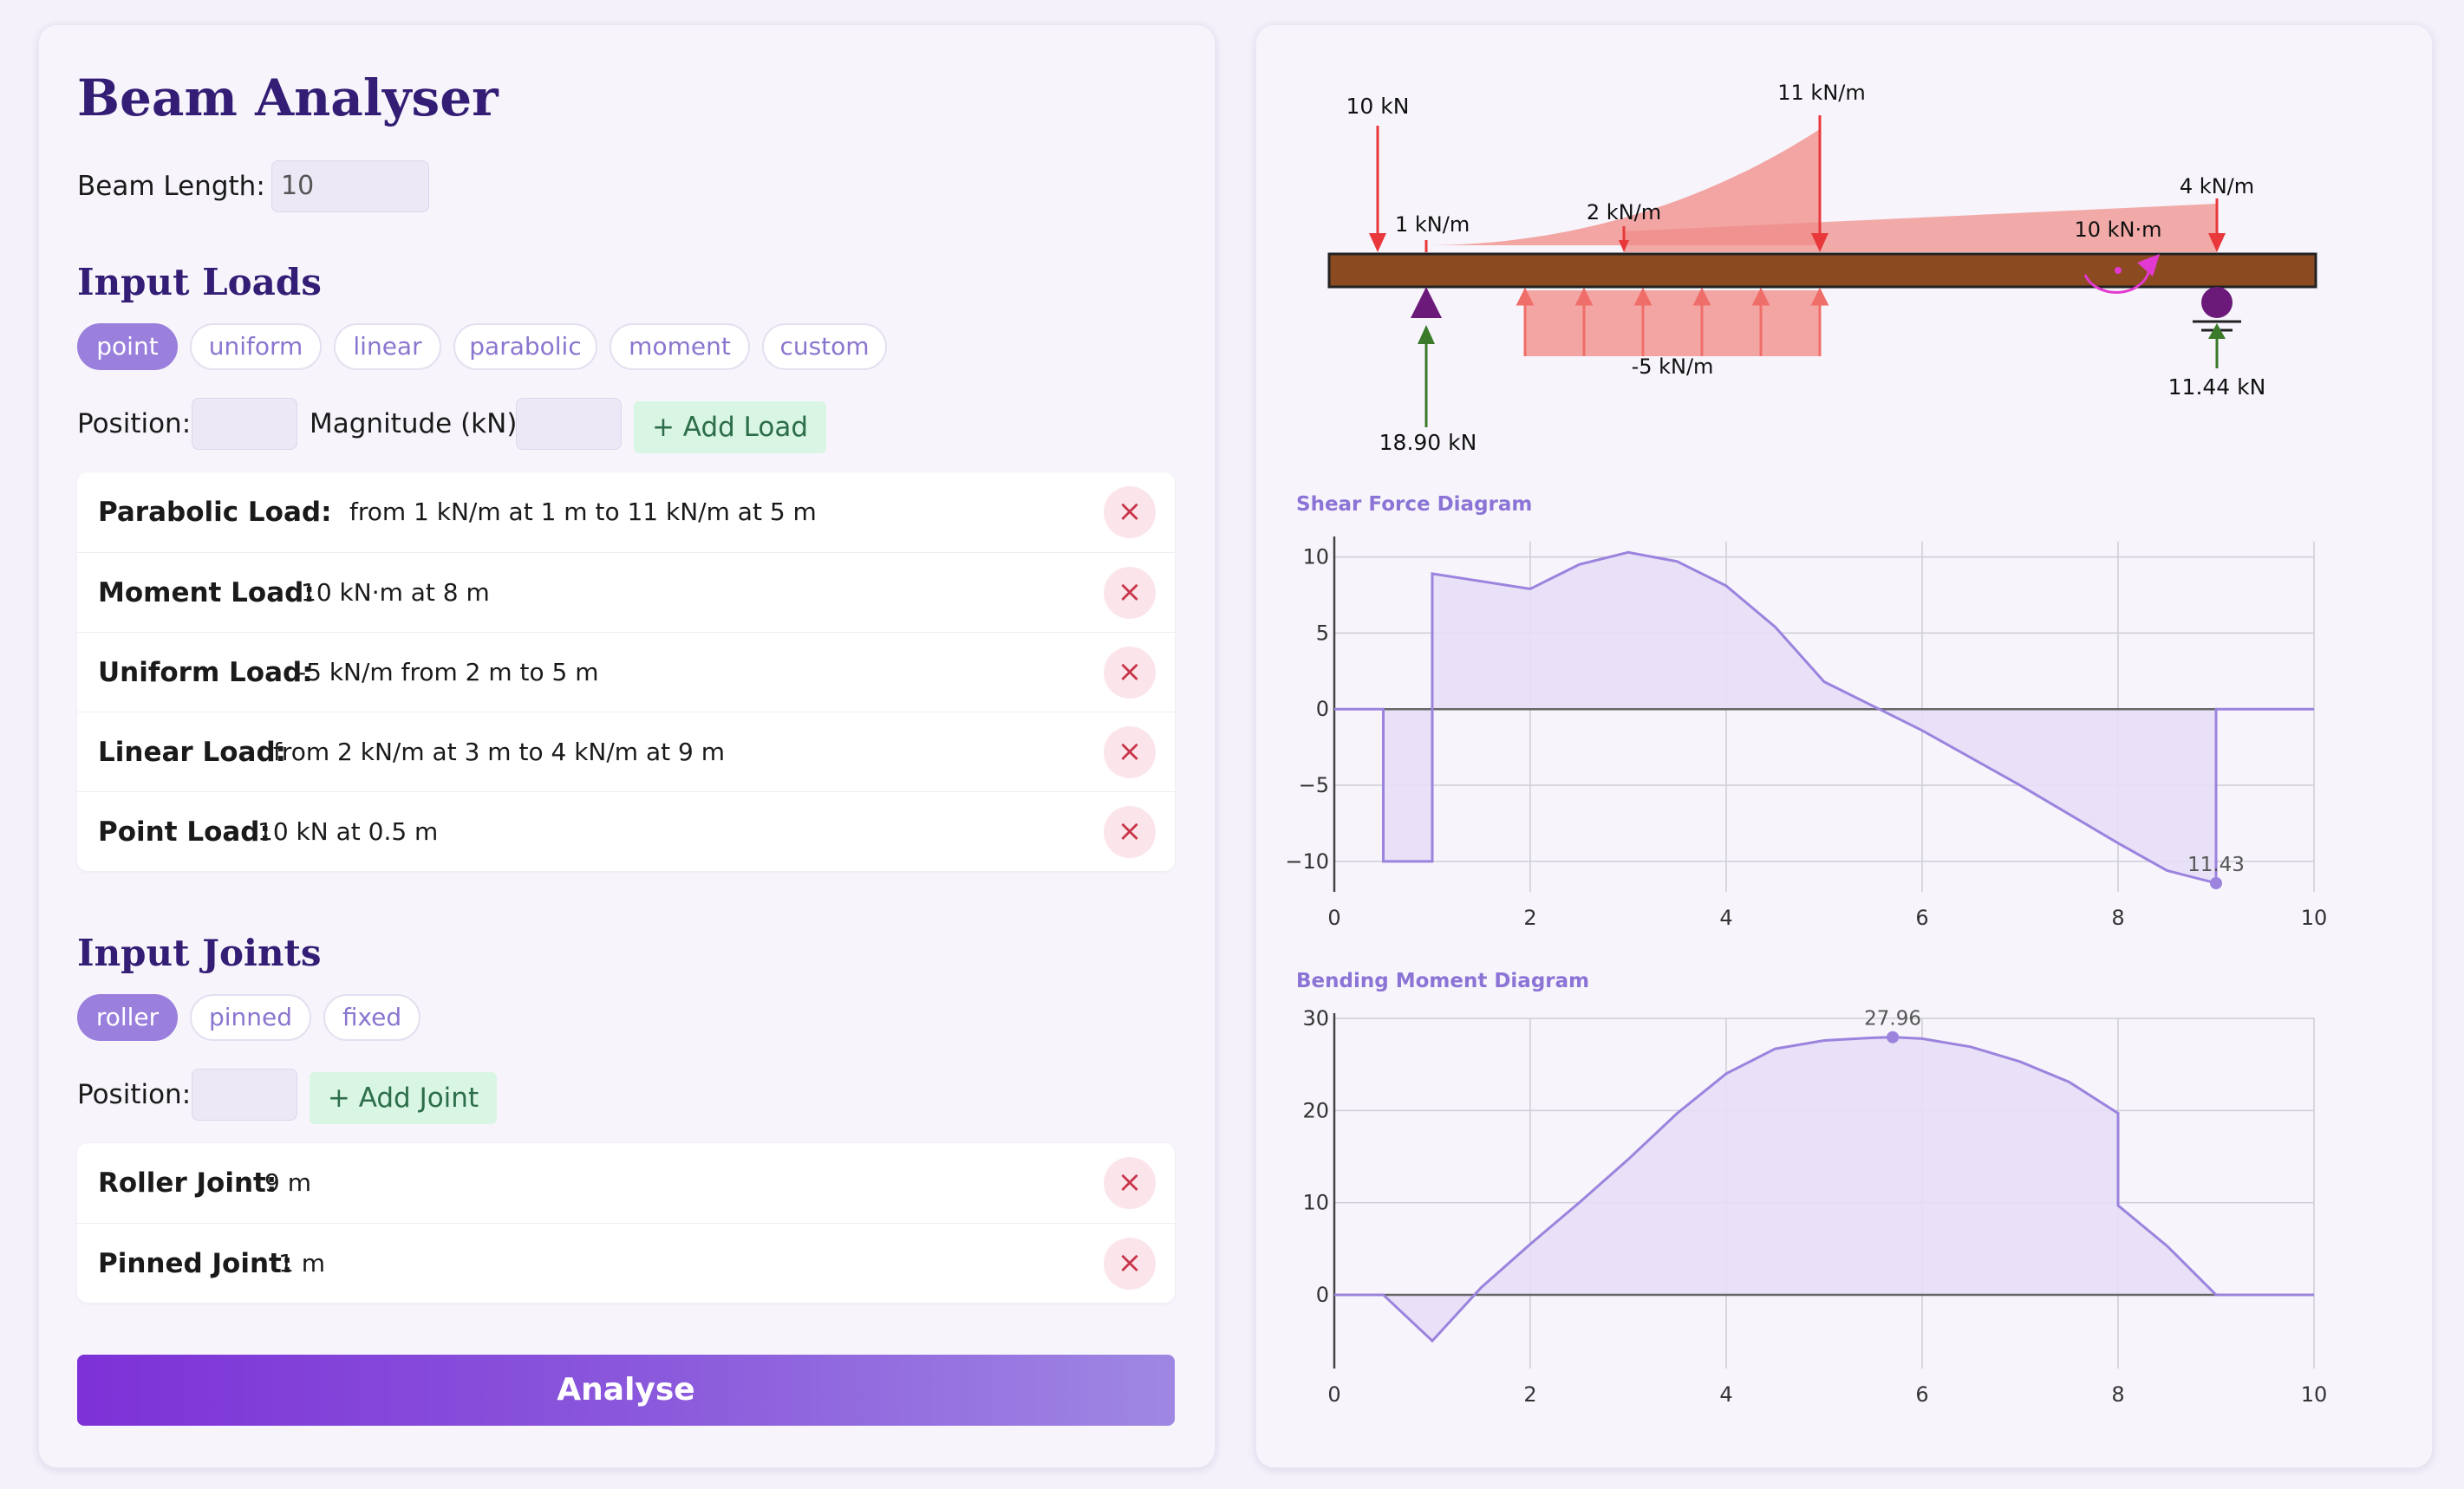 This screenshot has width=2464, height=1489. I want to click on moment-x-tick-label: 6, so click(1921, 1394).